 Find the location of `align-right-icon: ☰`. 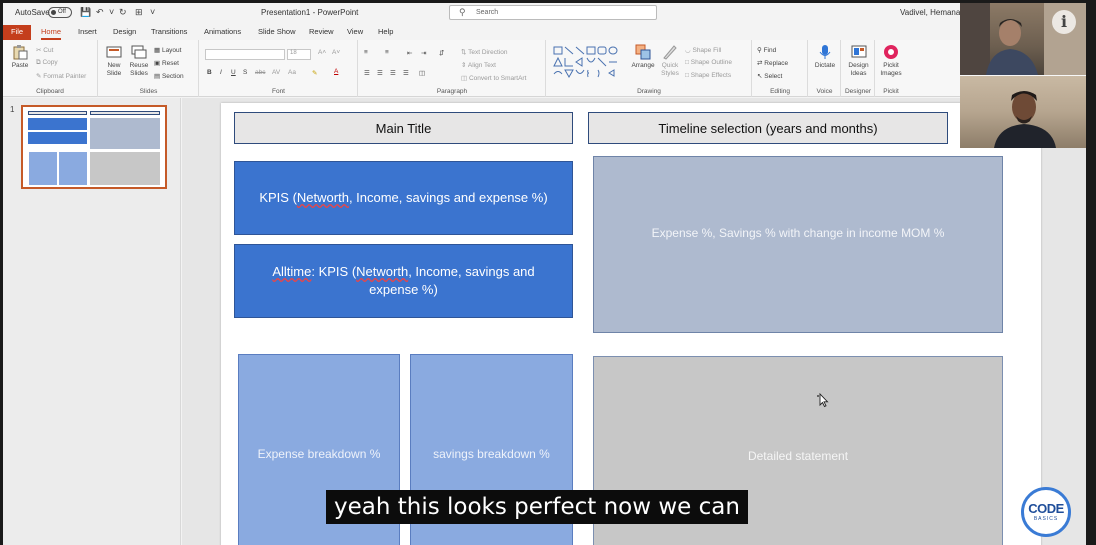

align-right-icon: ☰ is located at coordinates (393, 73).